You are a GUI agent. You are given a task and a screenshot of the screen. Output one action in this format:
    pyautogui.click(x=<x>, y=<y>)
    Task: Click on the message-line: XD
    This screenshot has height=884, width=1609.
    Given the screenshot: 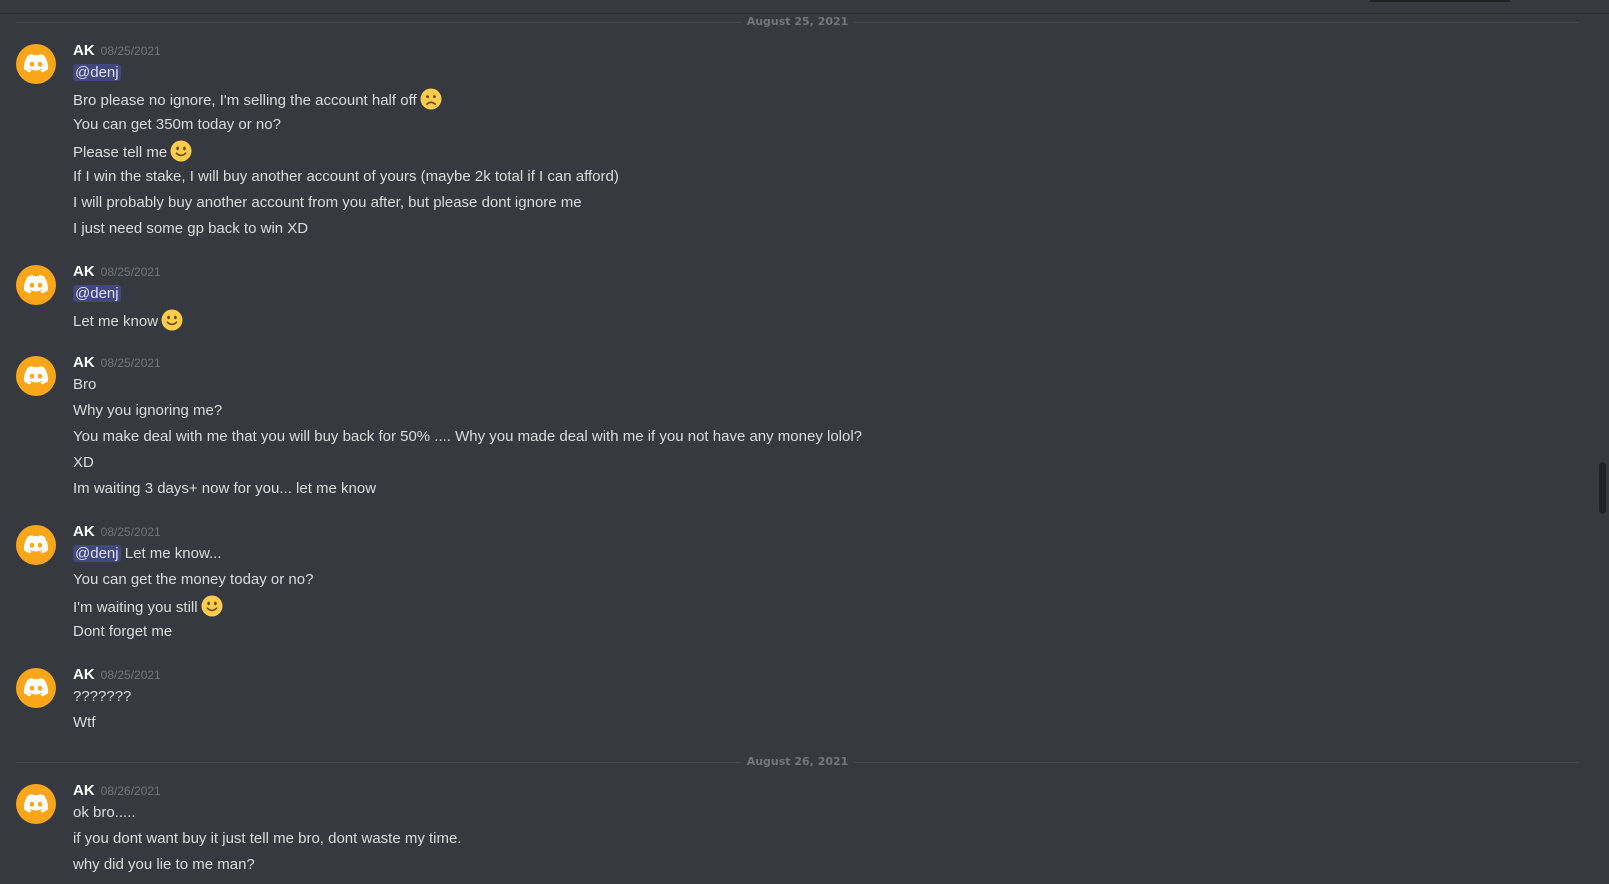 What is the action you would take?
    pyautogui.click(x=83, y=463)
    